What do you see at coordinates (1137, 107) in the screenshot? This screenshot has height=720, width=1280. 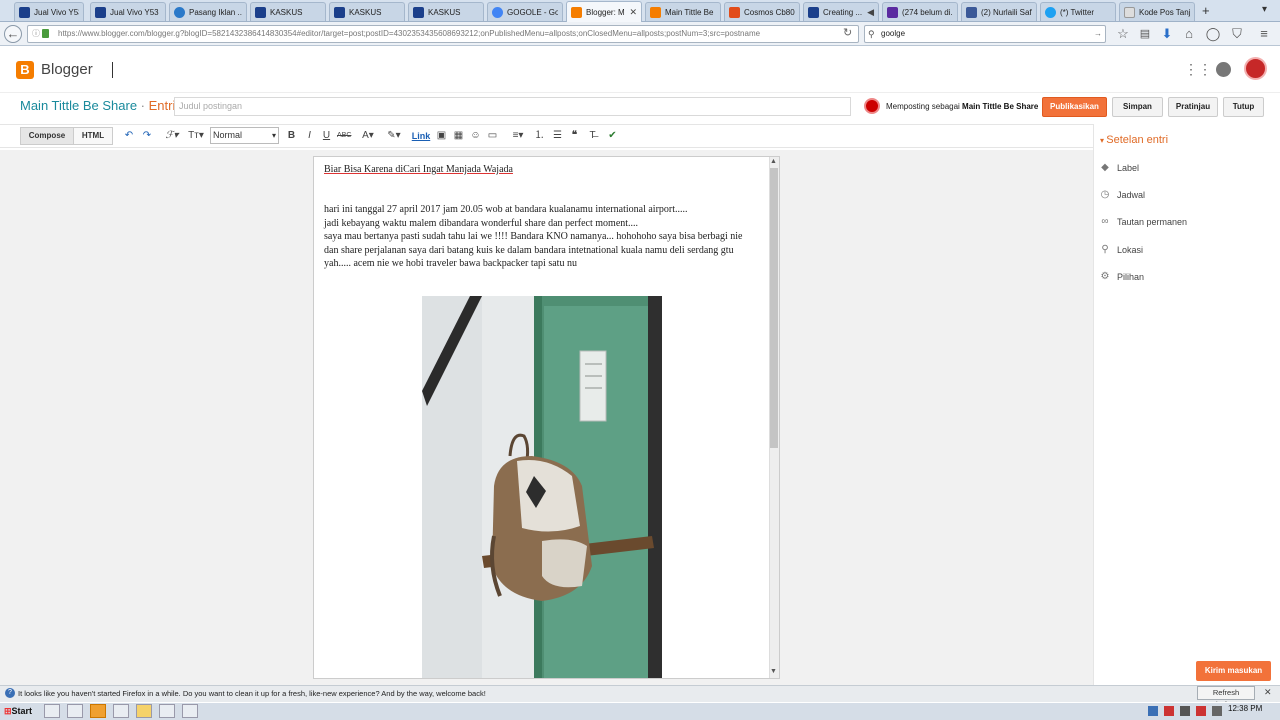 I see `save-button: Simpan` at bounding box center [1137, 107].